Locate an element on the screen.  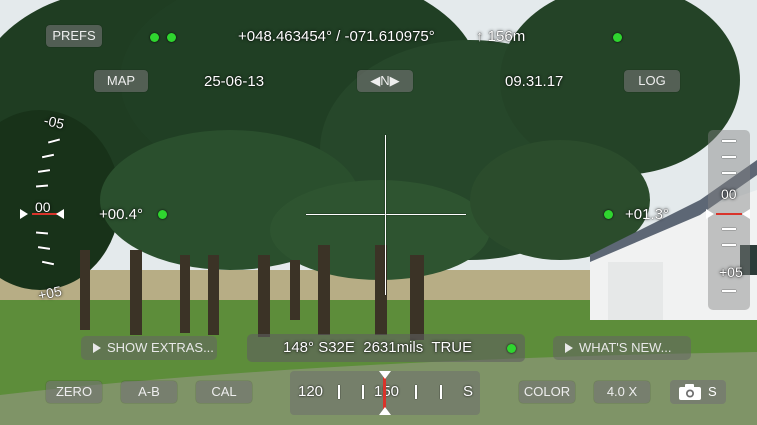
date-readout: 25-06-13 is located at coordinates (234, 81).